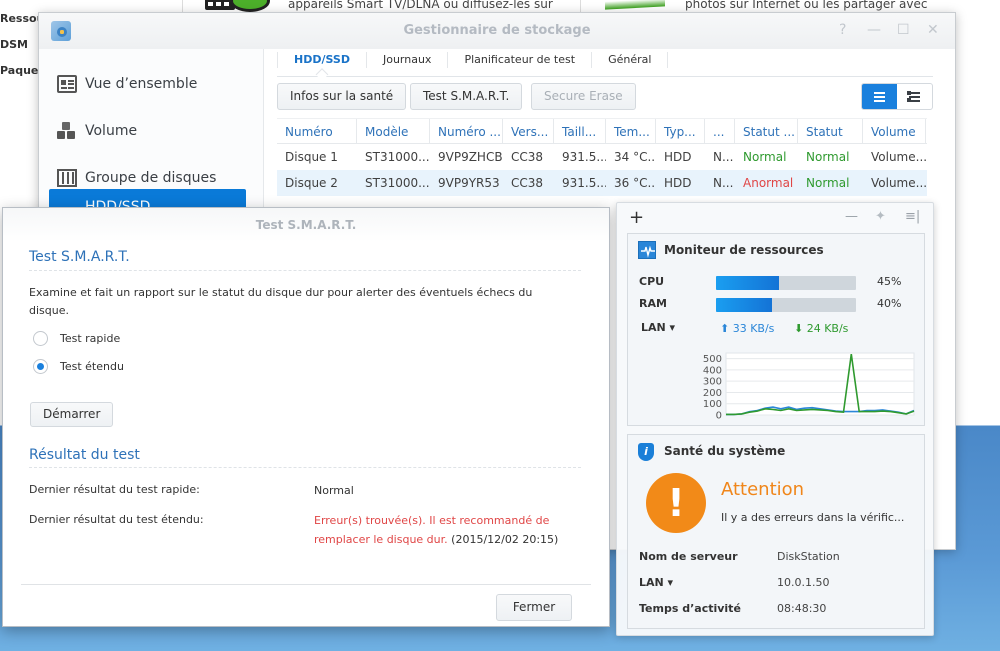  What do you see at coordinates (676, 503) in the screenshot?
I see `warning-icon: !` at bounding box center [676, 503].